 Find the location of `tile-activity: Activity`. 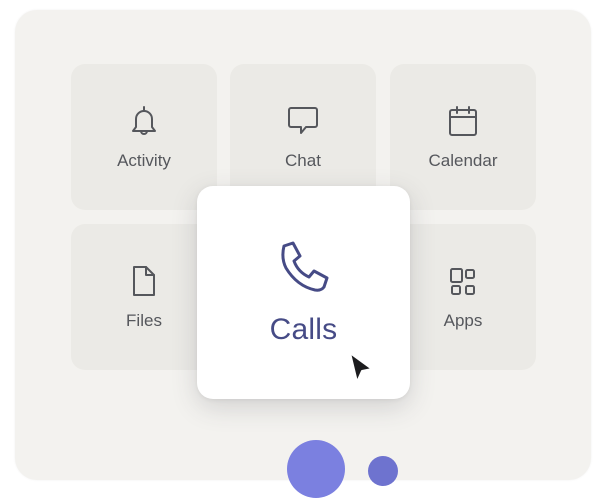

tile-activity: Activity is located at coordinates (144, 137).